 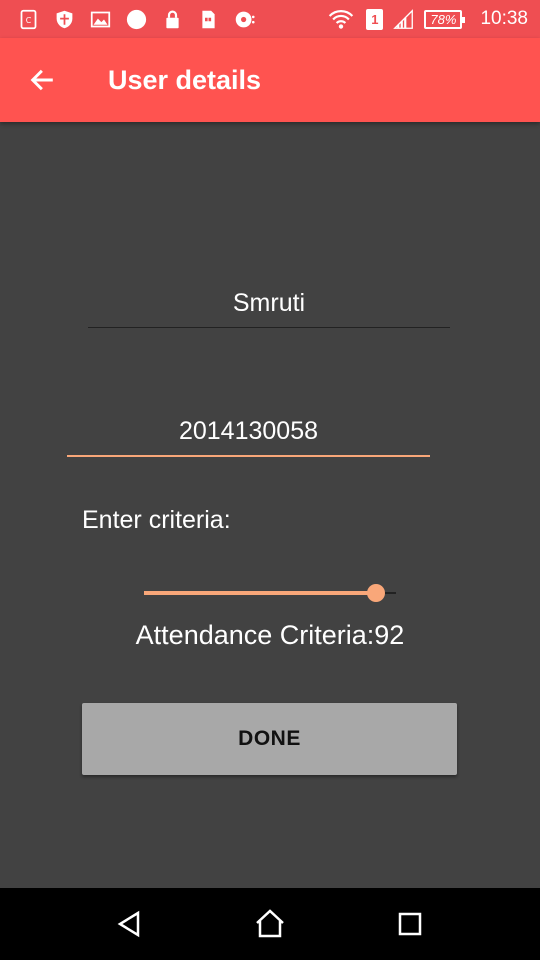 I want to click on slider-thumb, so click(x=375, y=593).